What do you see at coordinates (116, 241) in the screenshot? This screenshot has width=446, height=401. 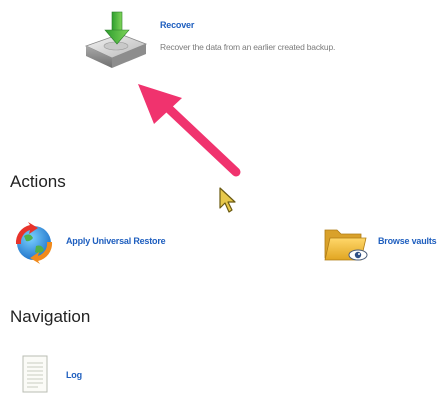 I see `apply-universal-restore-link: Apply Universal Restore` at bounding box center [116, 241].